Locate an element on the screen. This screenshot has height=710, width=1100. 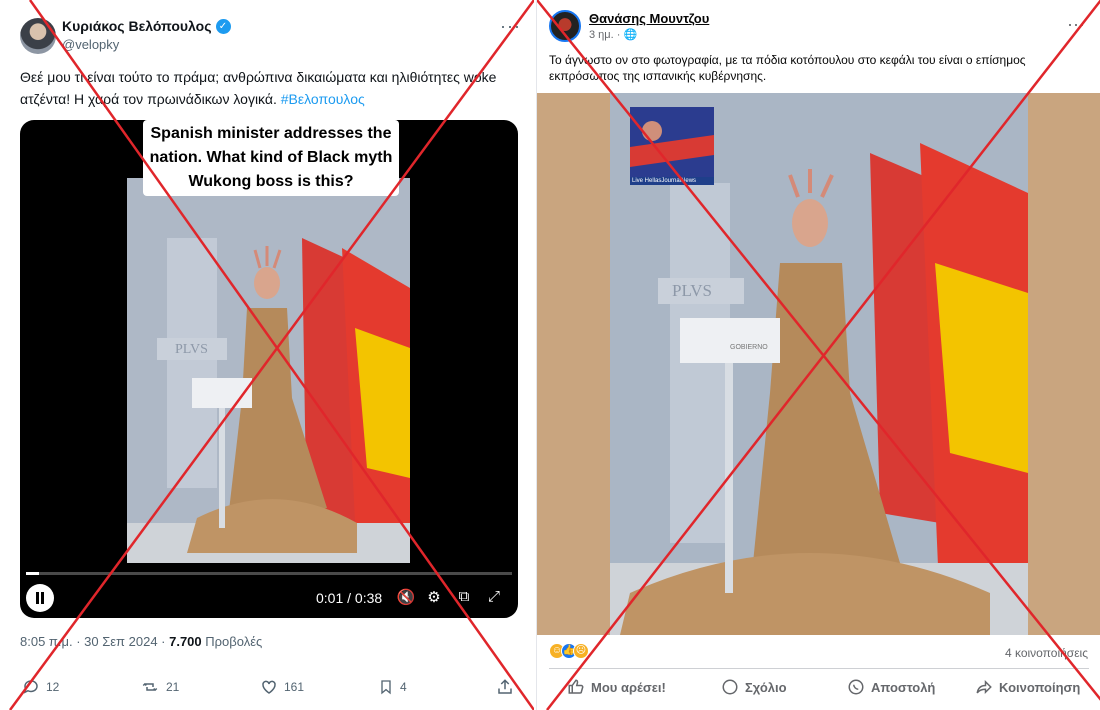
video-scene-image: PLVS is located at coordinates (268, 370).